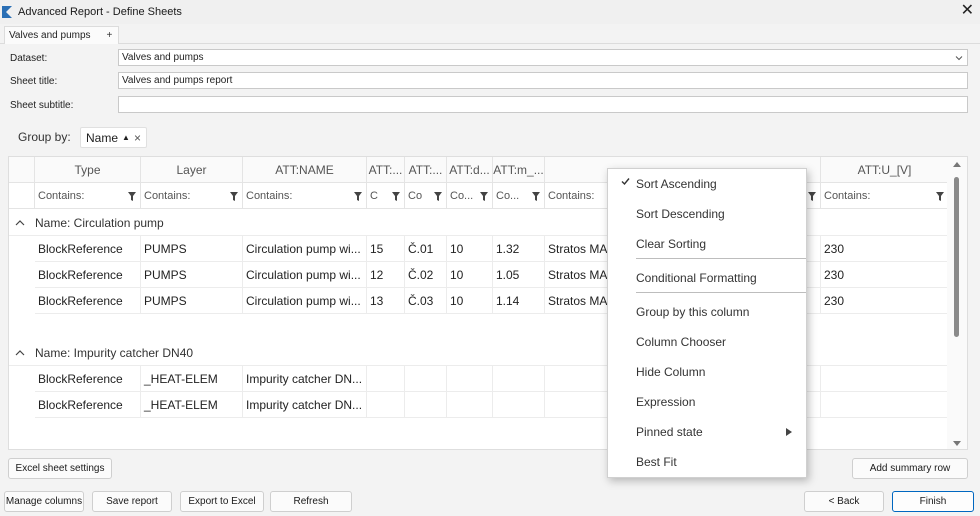 The image size is (980, 516). Describe the element at coordinates (311, 501) in the screenshot. I see `refresh-button: Refresh` at that location.